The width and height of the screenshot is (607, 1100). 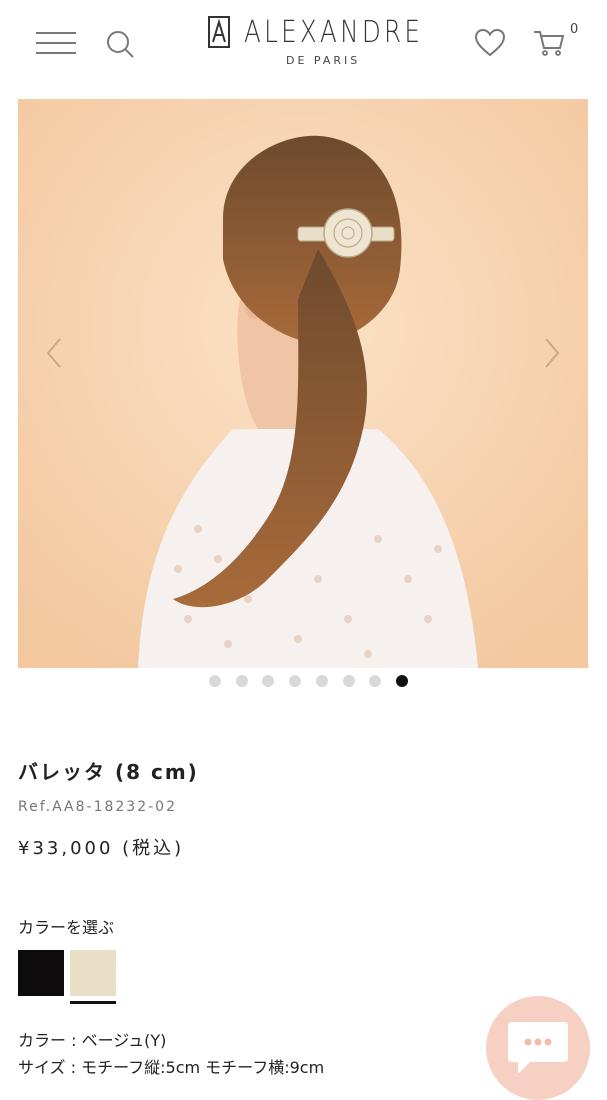 What do you see at coordinates (574, 29) in the screenshot?
I see `cart-count-badge: 0` at bounding box center [574, 29].